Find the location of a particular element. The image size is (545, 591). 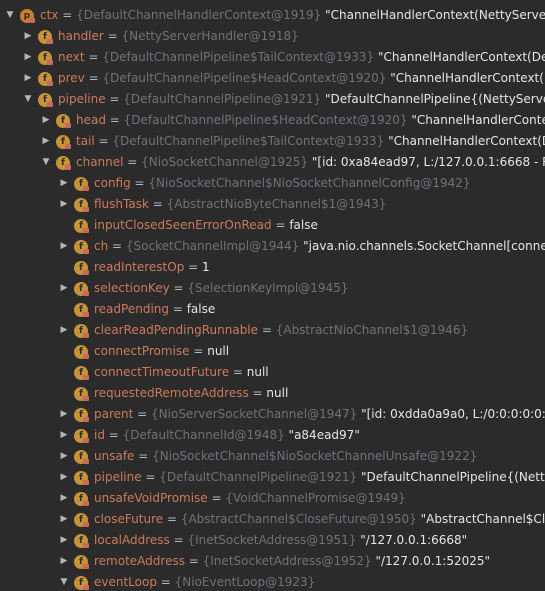

variable-name: ctx is located at coordinates (49, 15).